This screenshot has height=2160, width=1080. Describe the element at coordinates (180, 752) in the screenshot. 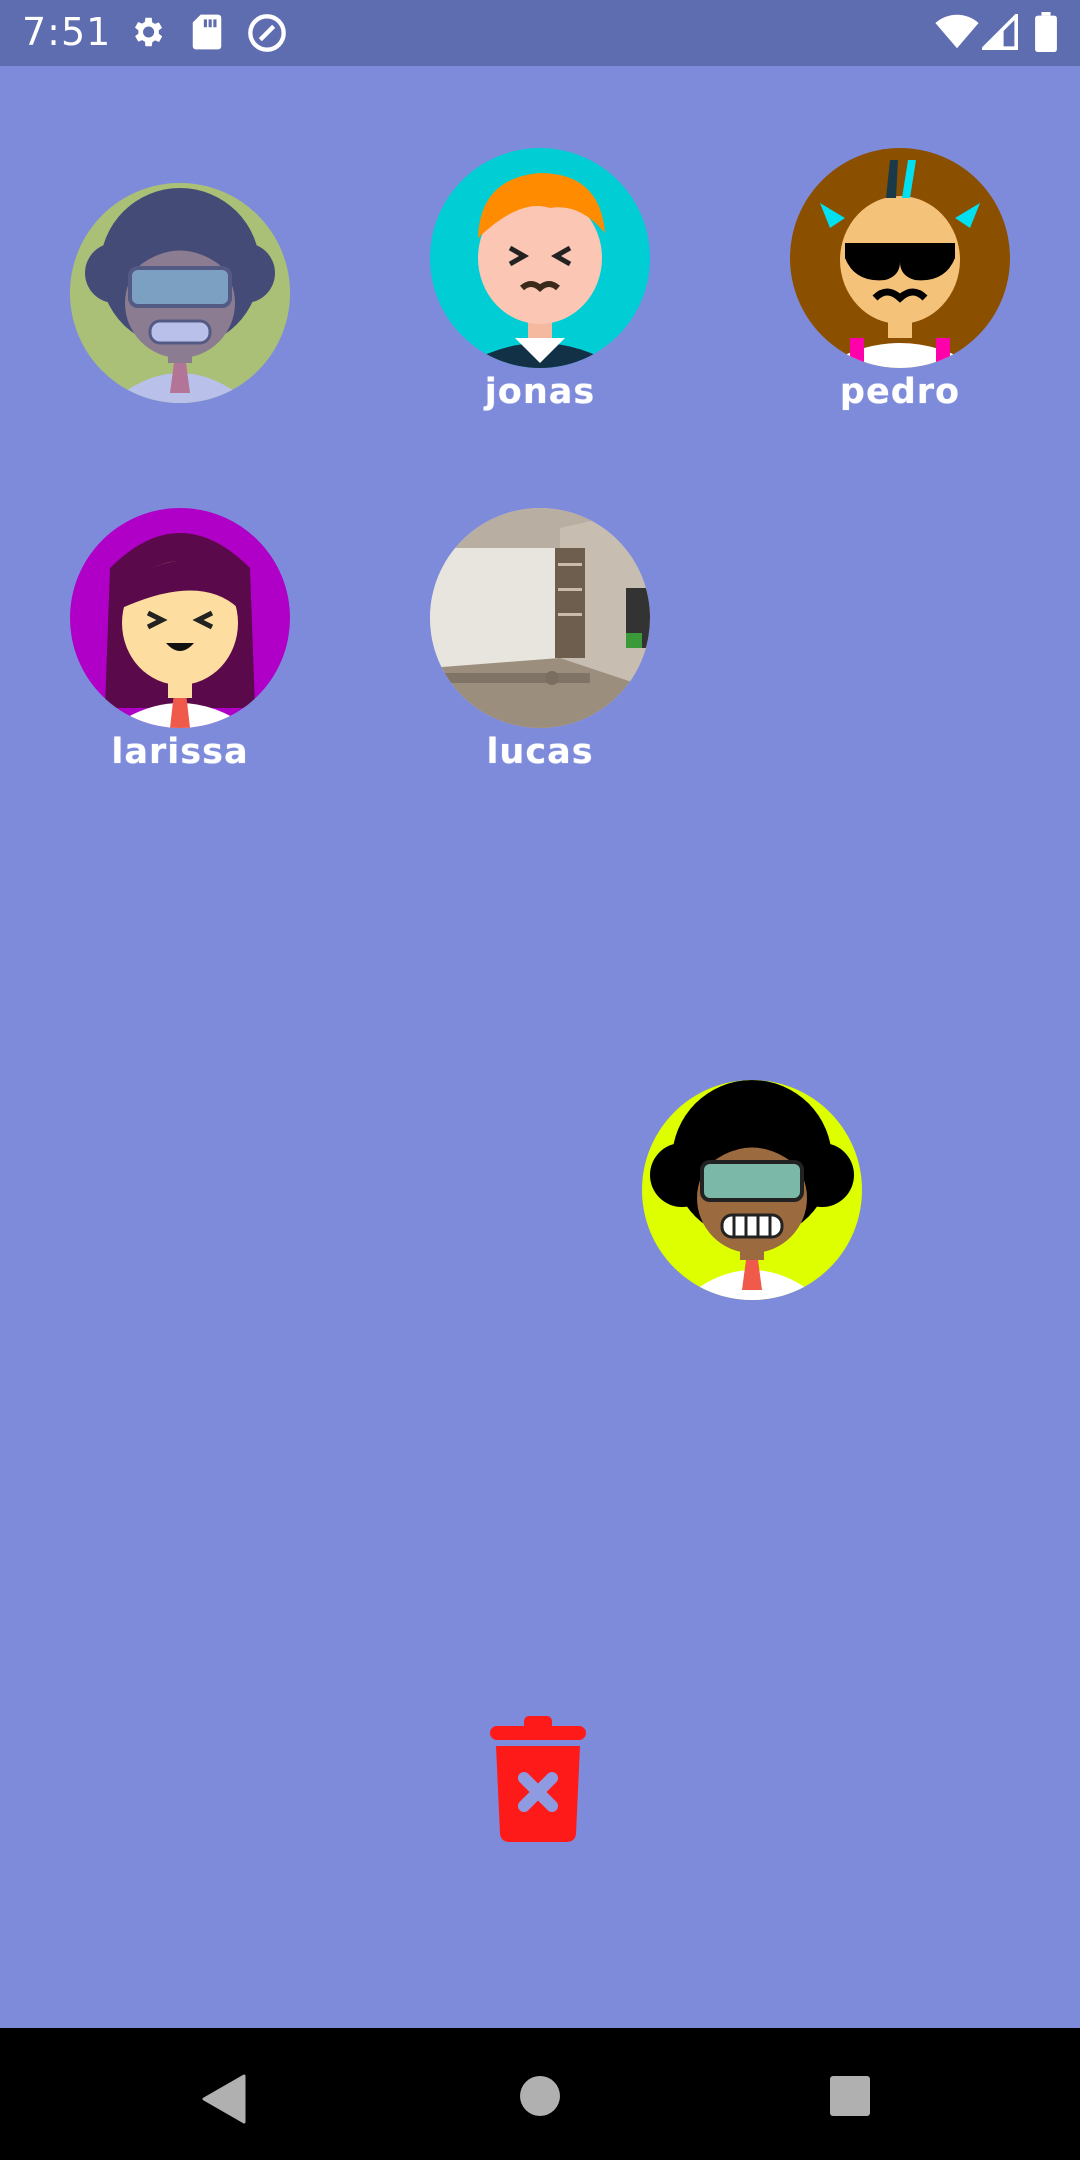

I see `player-name-4: larissa` at that location.